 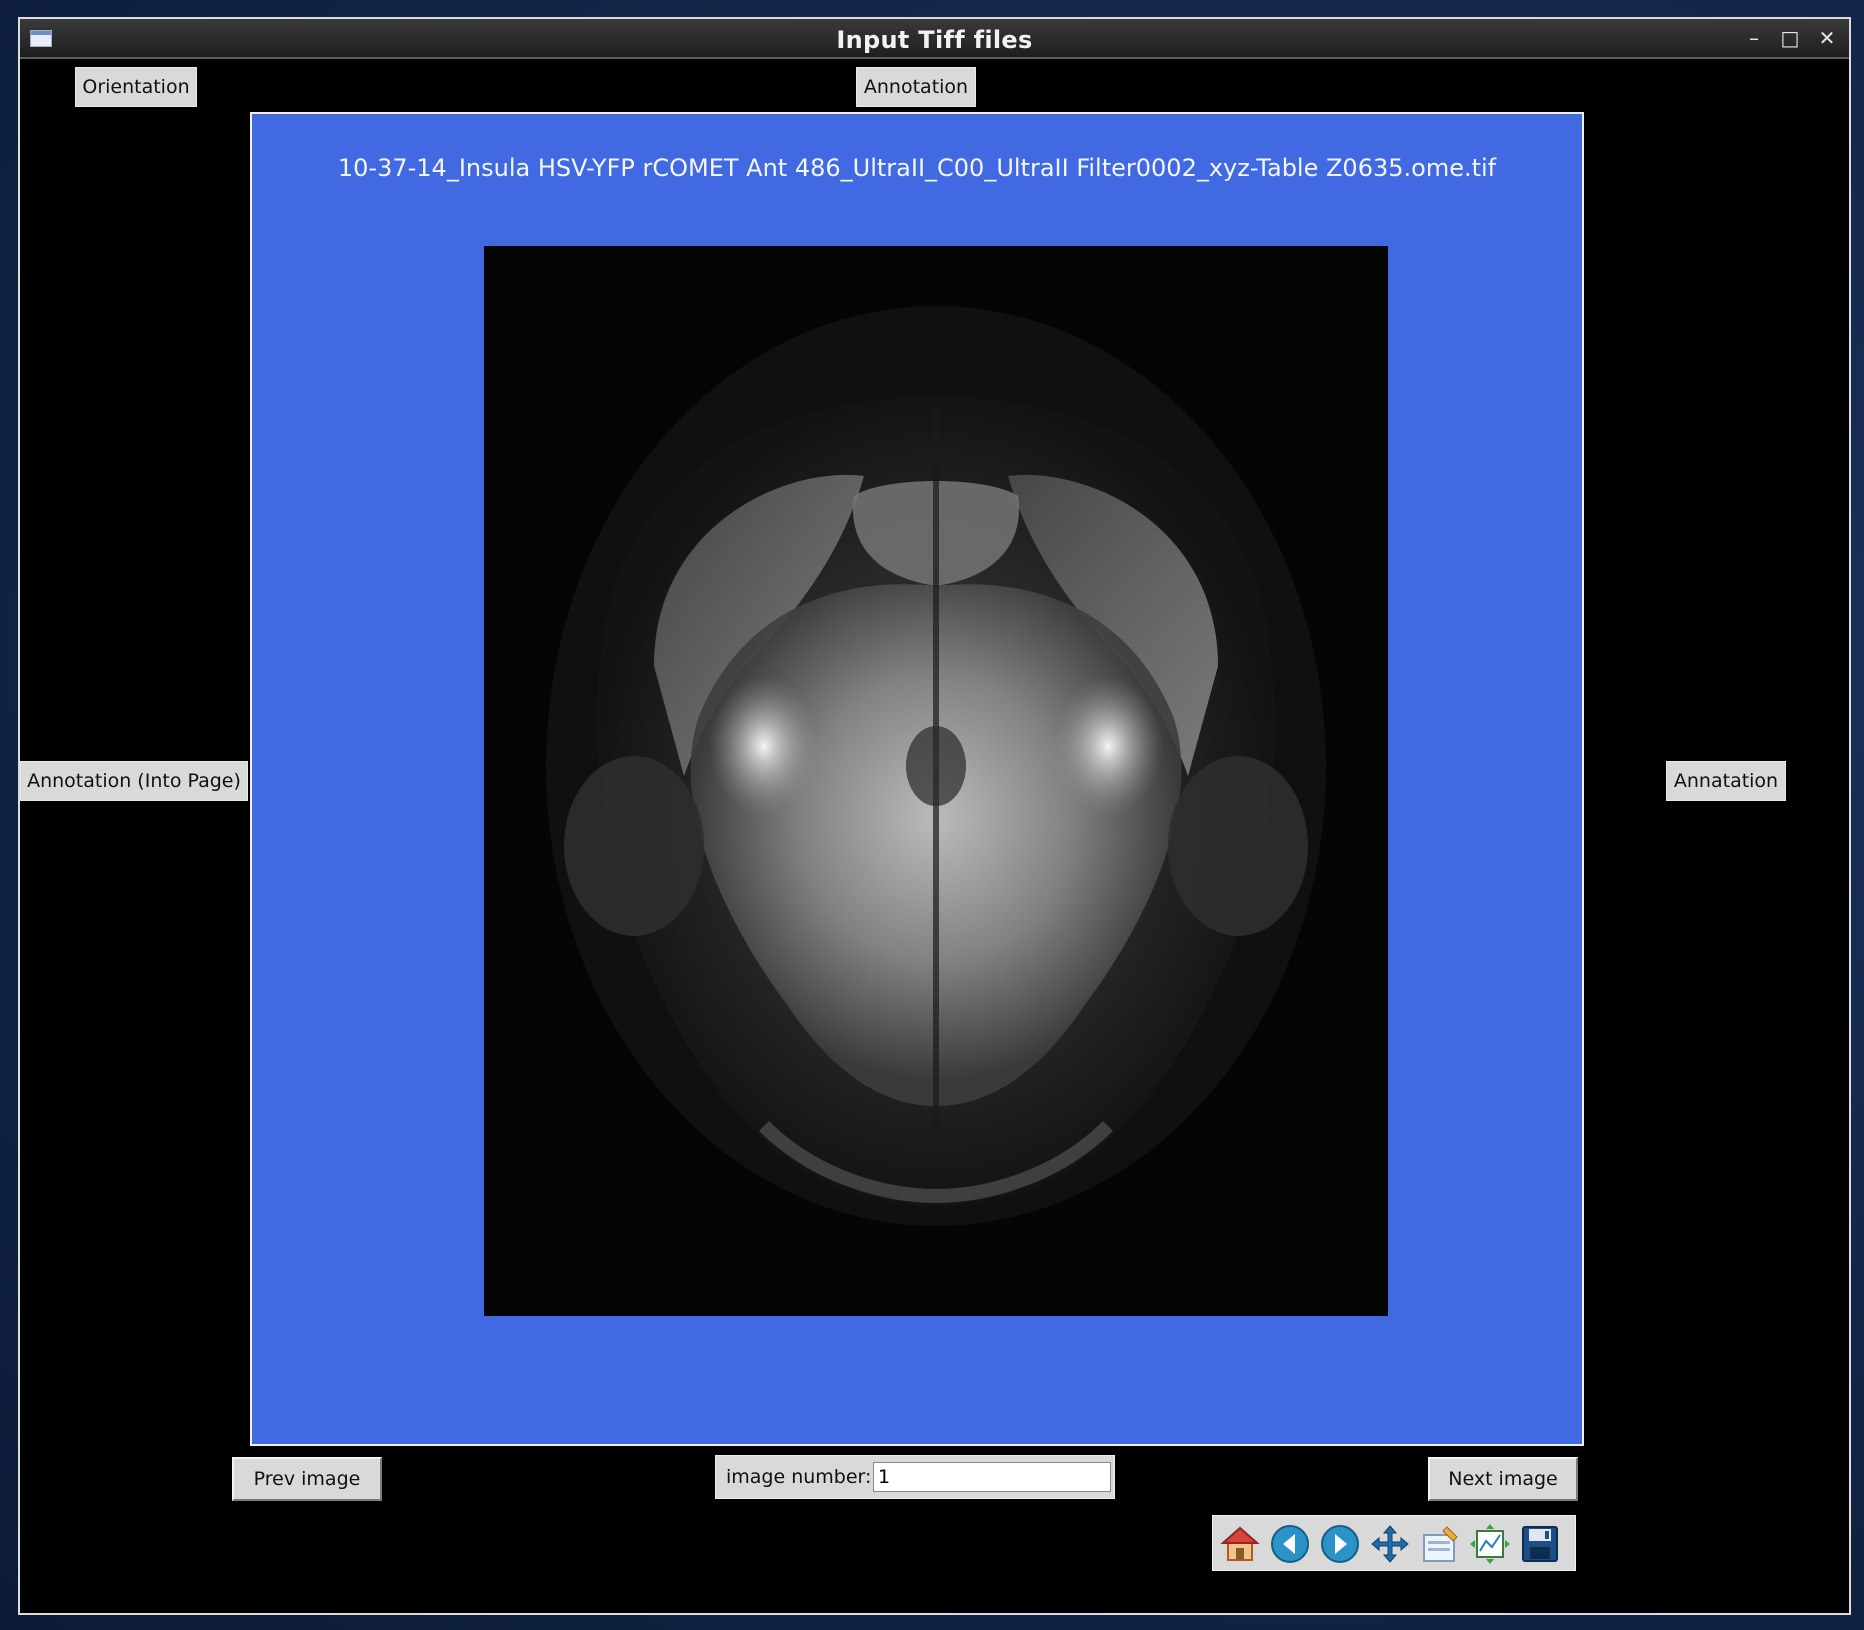 I want to click on prev-image-button: Prev image, so click(x=307, y=1479).